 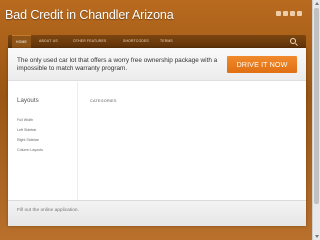 I want to click on site-header: Bad Credit in Chandler Arizona, so click(x=156, y=17).